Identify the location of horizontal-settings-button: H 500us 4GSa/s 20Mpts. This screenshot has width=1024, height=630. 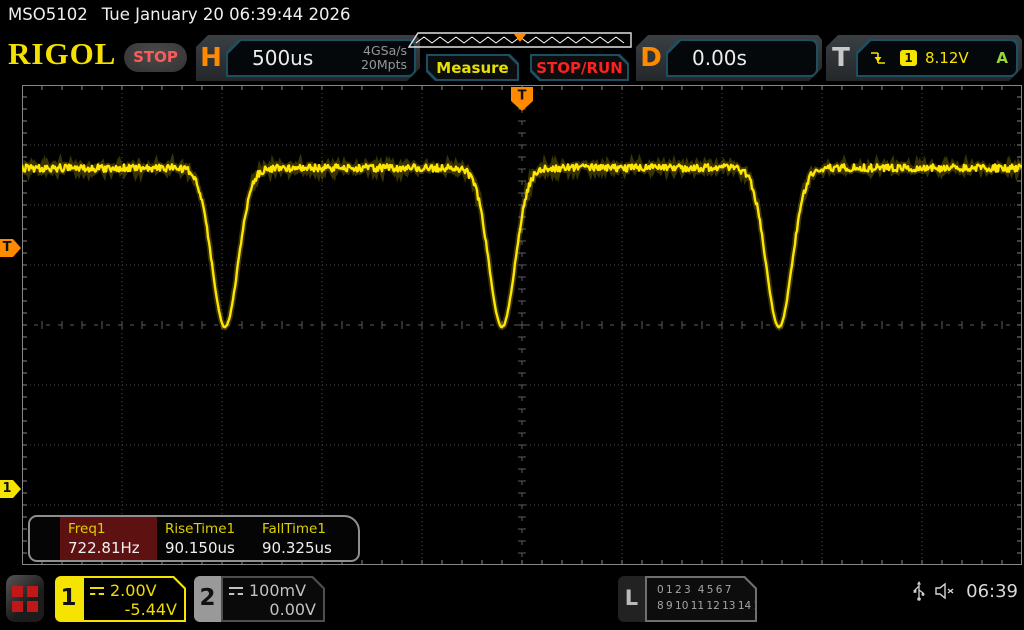
(308, 58).